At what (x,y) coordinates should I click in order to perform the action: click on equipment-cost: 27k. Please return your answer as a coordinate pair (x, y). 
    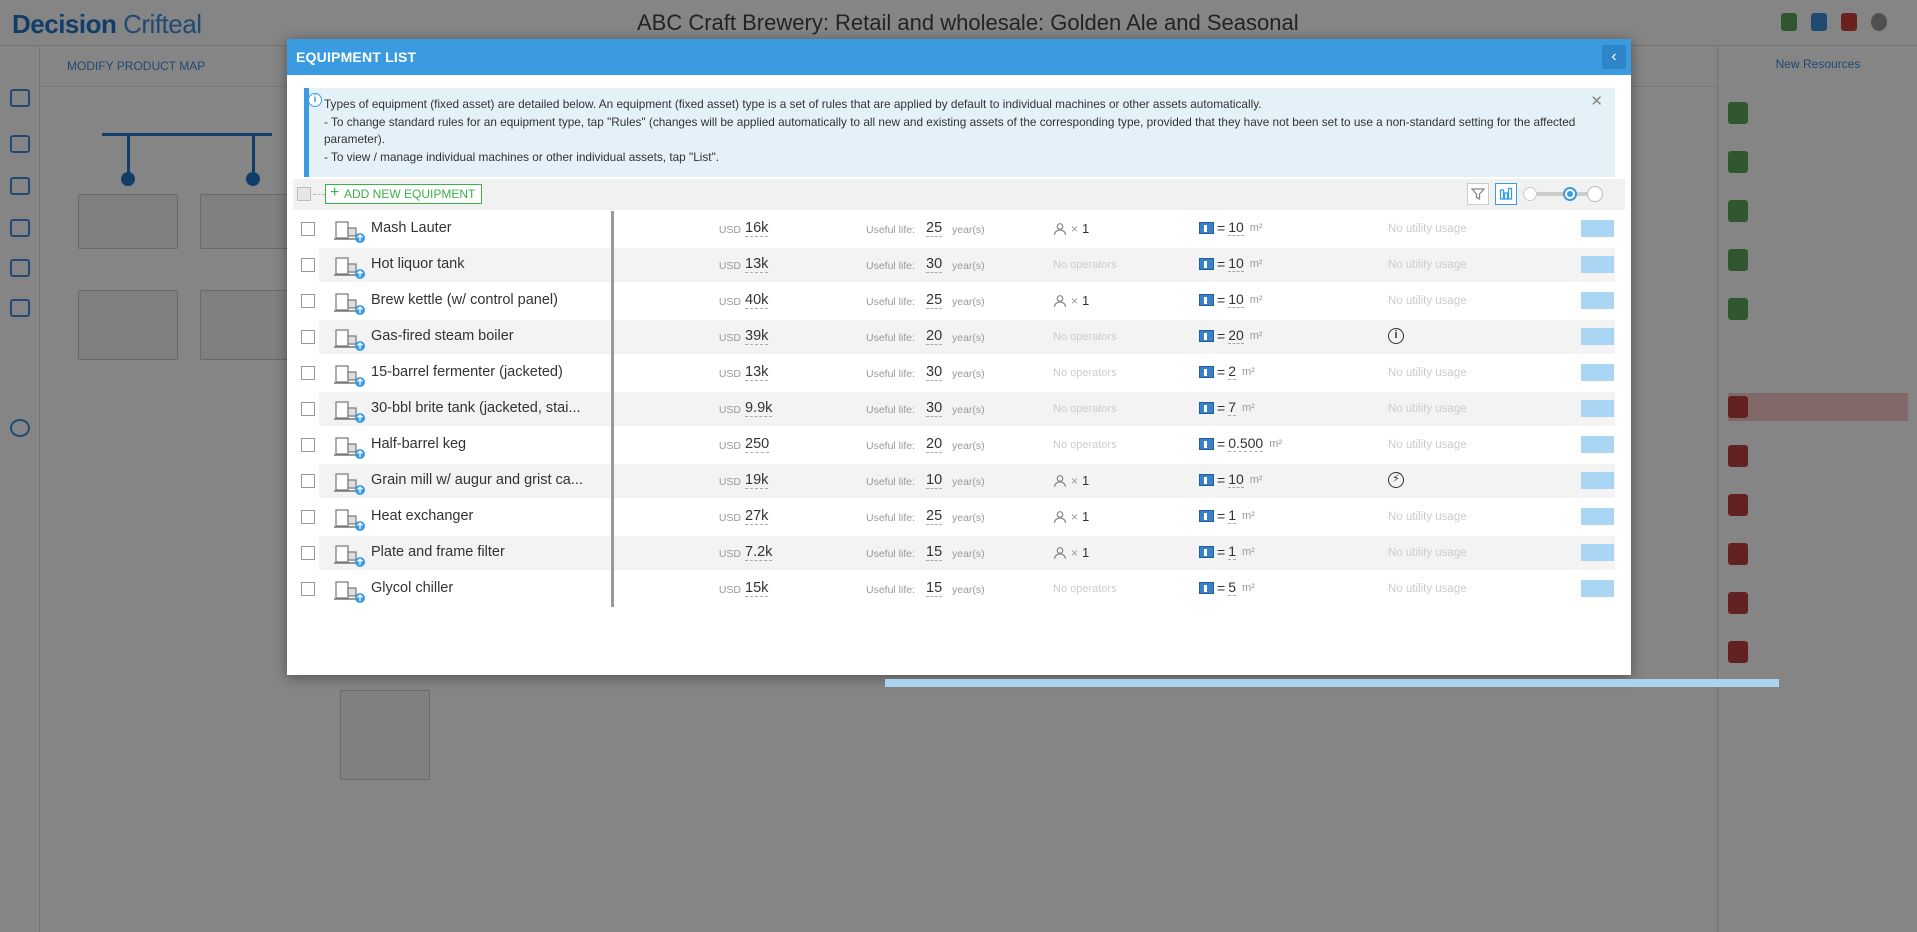
    Looking at the image, I should click on (757, 516).